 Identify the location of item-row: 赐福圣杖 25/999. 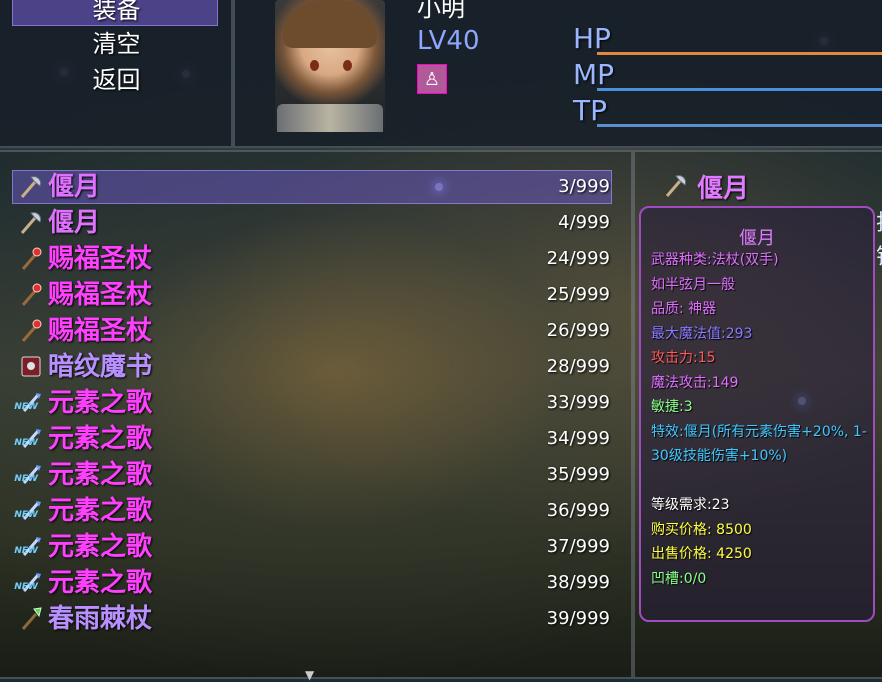
(312, 295).